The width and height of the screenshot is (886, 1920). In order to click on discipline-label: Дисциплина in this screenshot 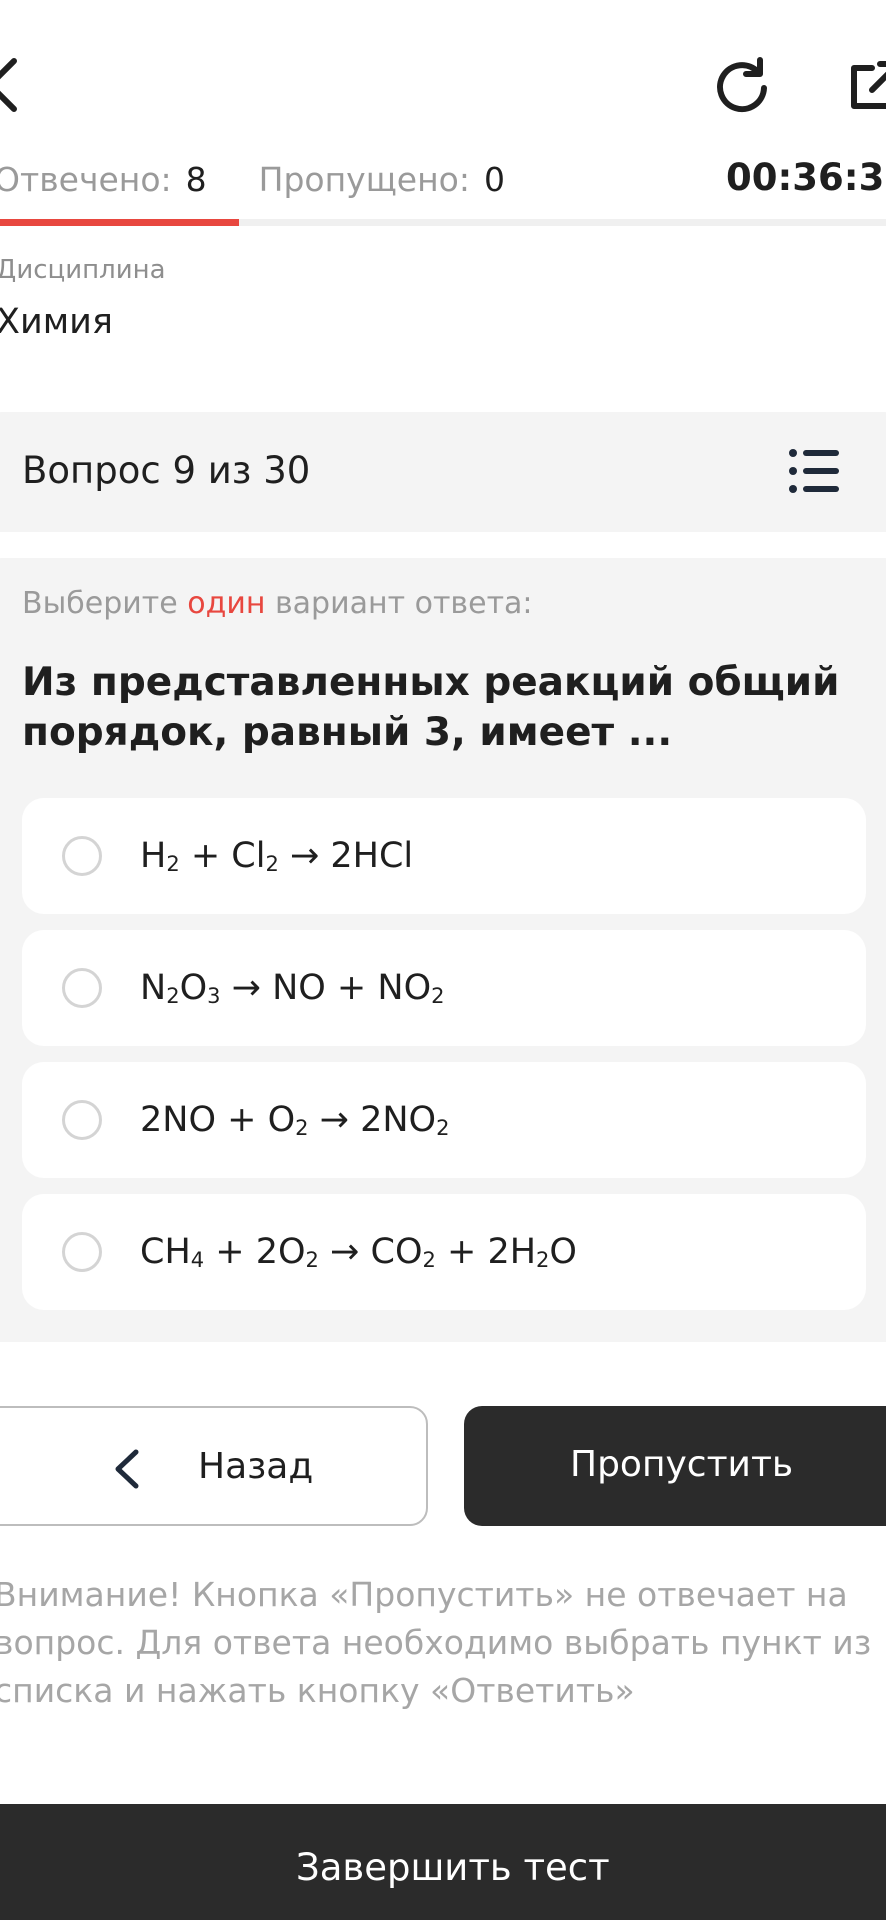, I will do `click(83, 270)`.